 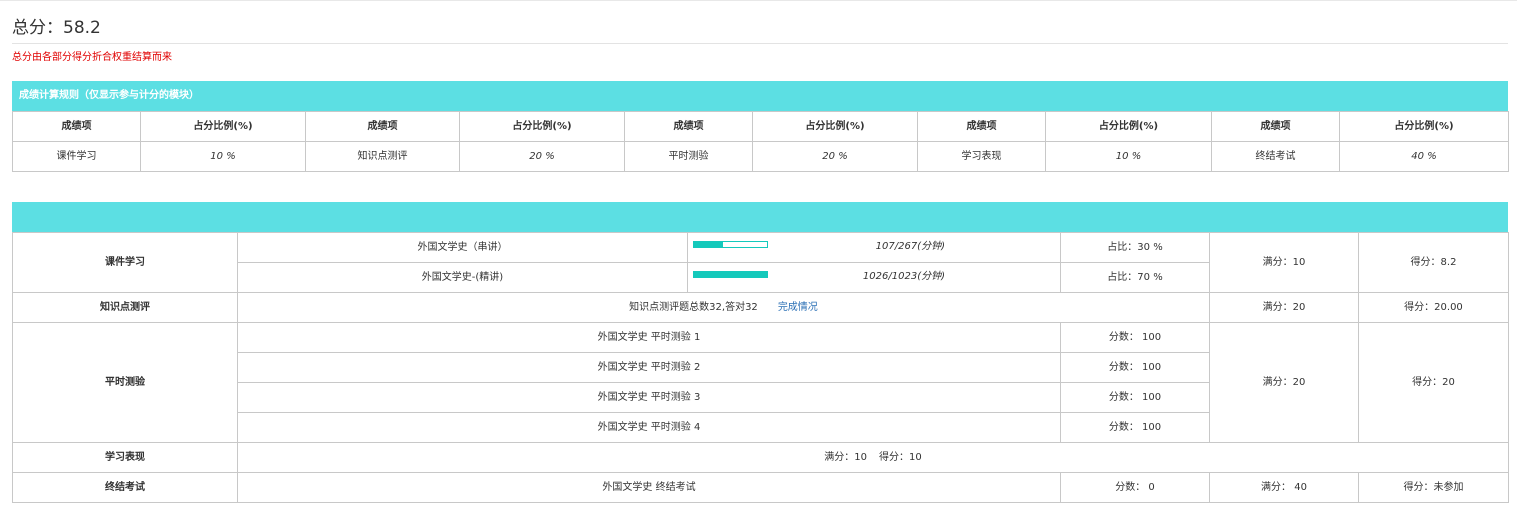 I want to click on final-label: 终结考试, so click(x=125, y=487).